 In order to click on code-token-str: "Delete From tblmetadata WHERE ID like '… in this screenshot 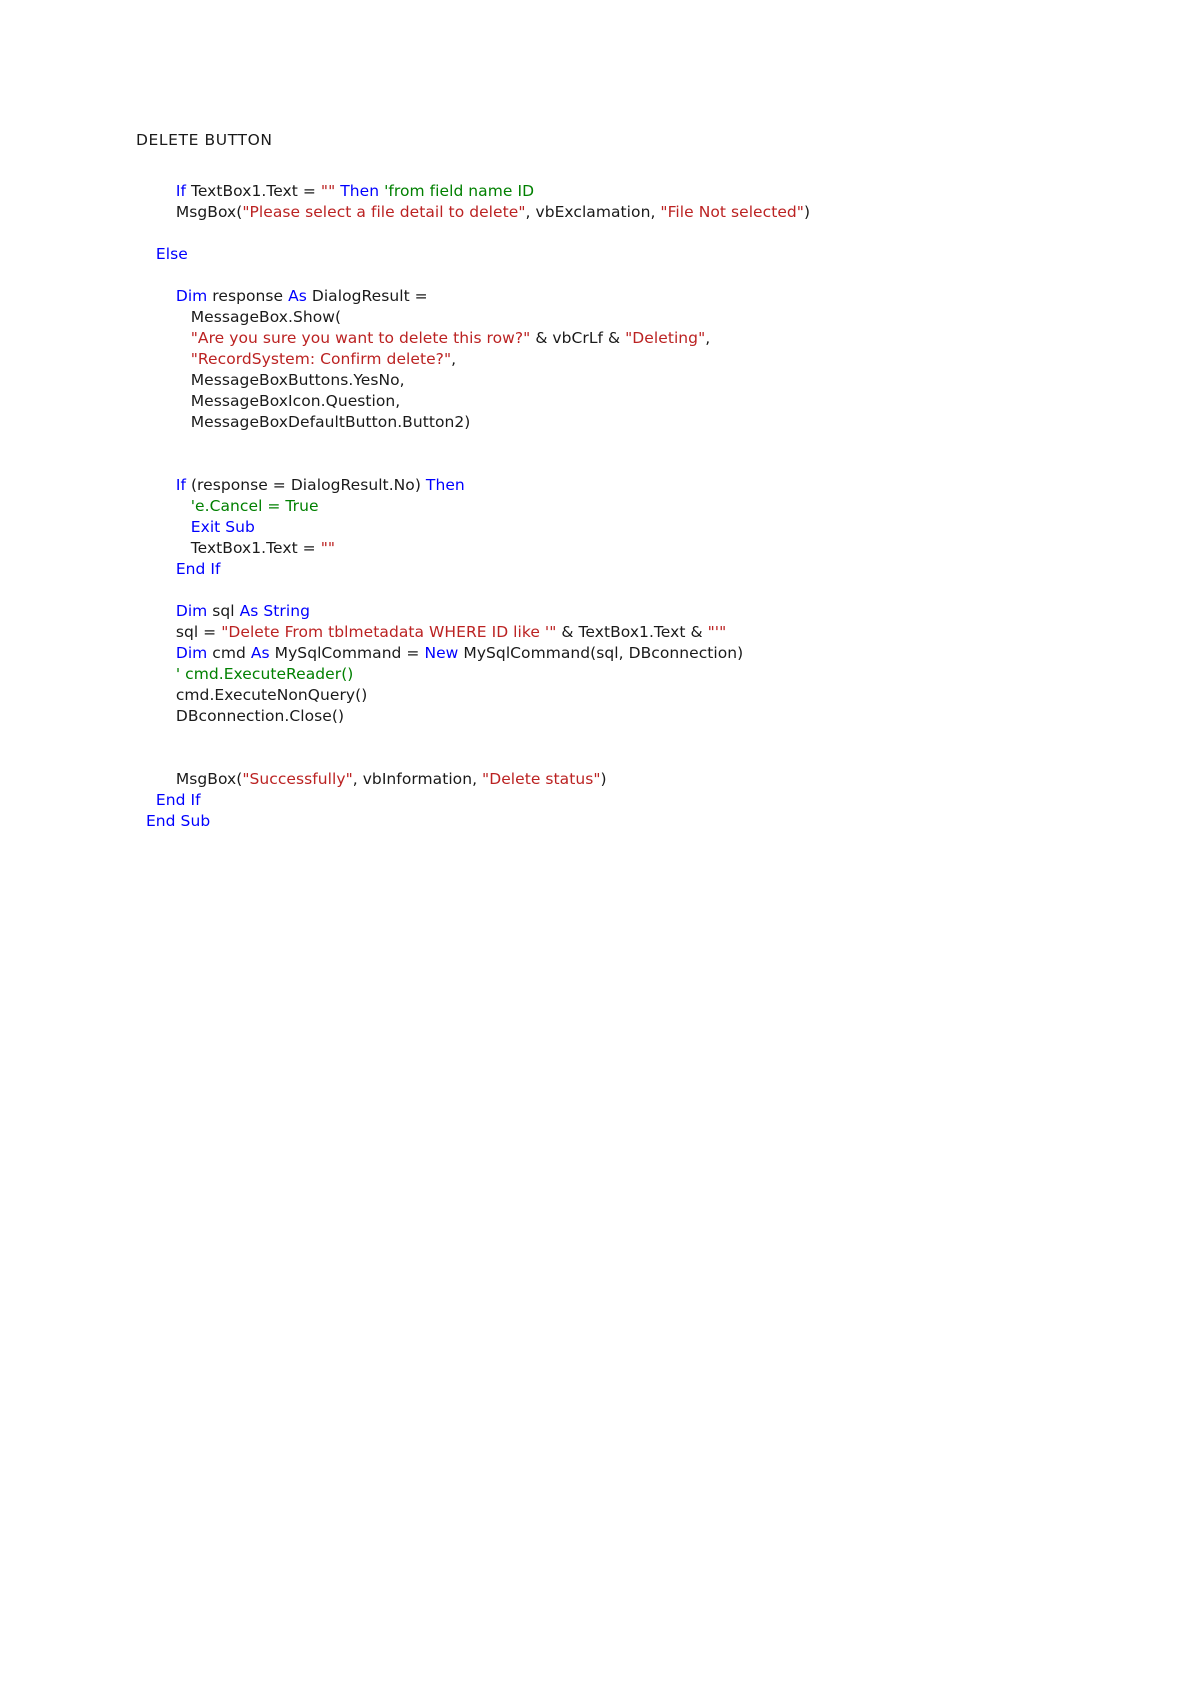, I will do `click(389, 631)`.